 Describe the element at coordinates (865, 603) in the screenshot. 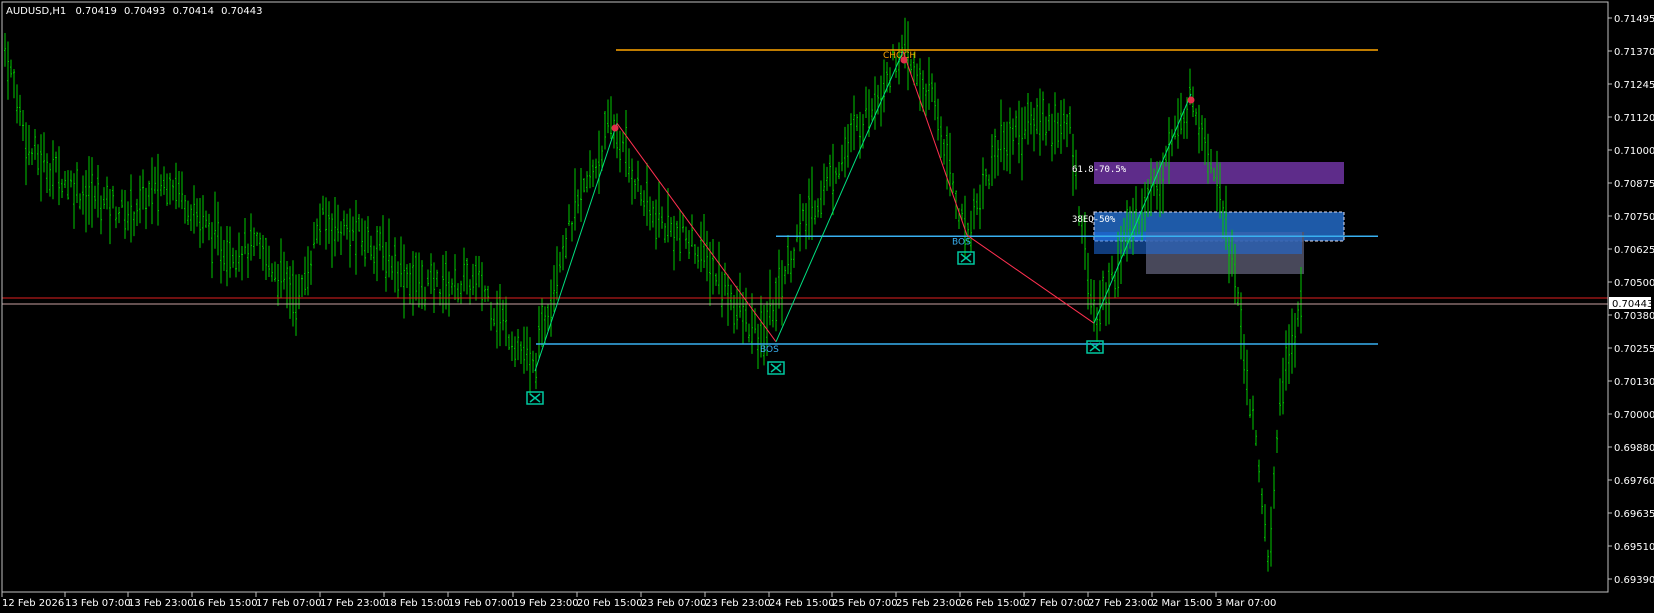

I see `x-tick-label: 25 Feb 07:00` at that location.